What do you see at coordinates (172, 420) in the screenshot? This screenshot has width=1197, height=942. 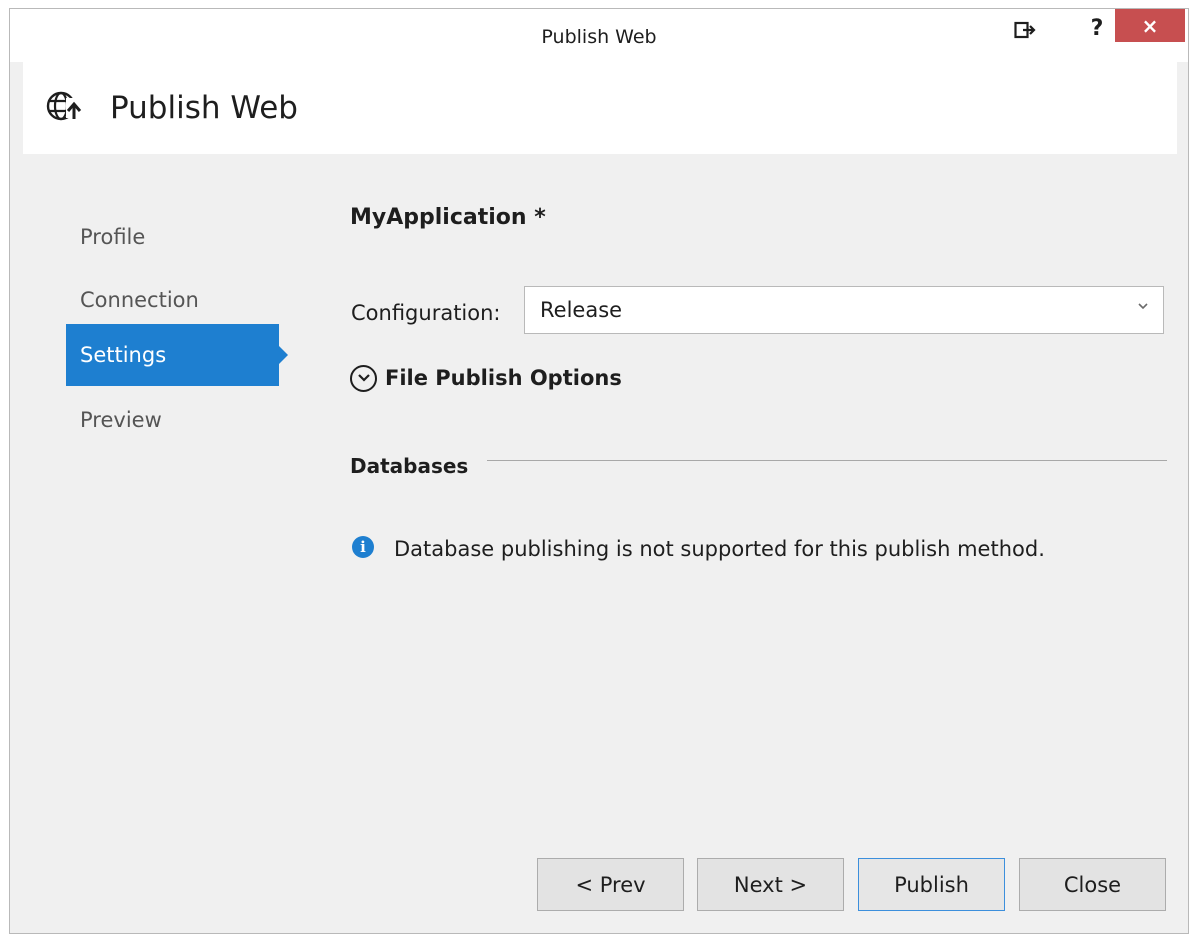 I see `nav-item-preview: Preview` at bounding box center [172, 420].